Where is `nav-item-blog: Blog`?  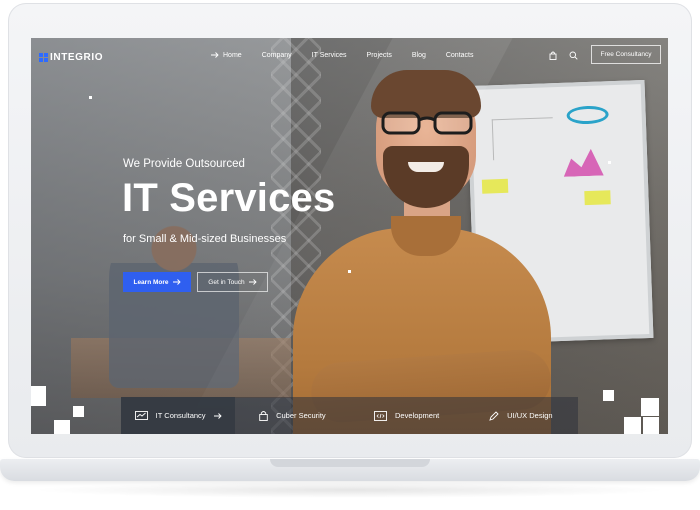
nav-item-blog: Blog is located at coordinates (419, 55).